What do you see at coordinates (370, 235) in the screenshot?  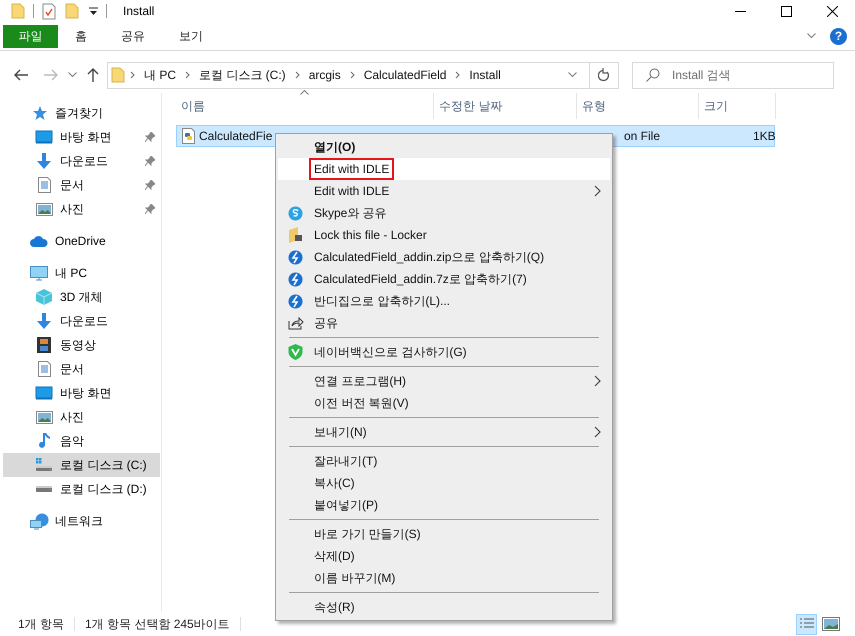 I see `menu-item-label: Lock this file - Locker` at bounding box center [370, 235].